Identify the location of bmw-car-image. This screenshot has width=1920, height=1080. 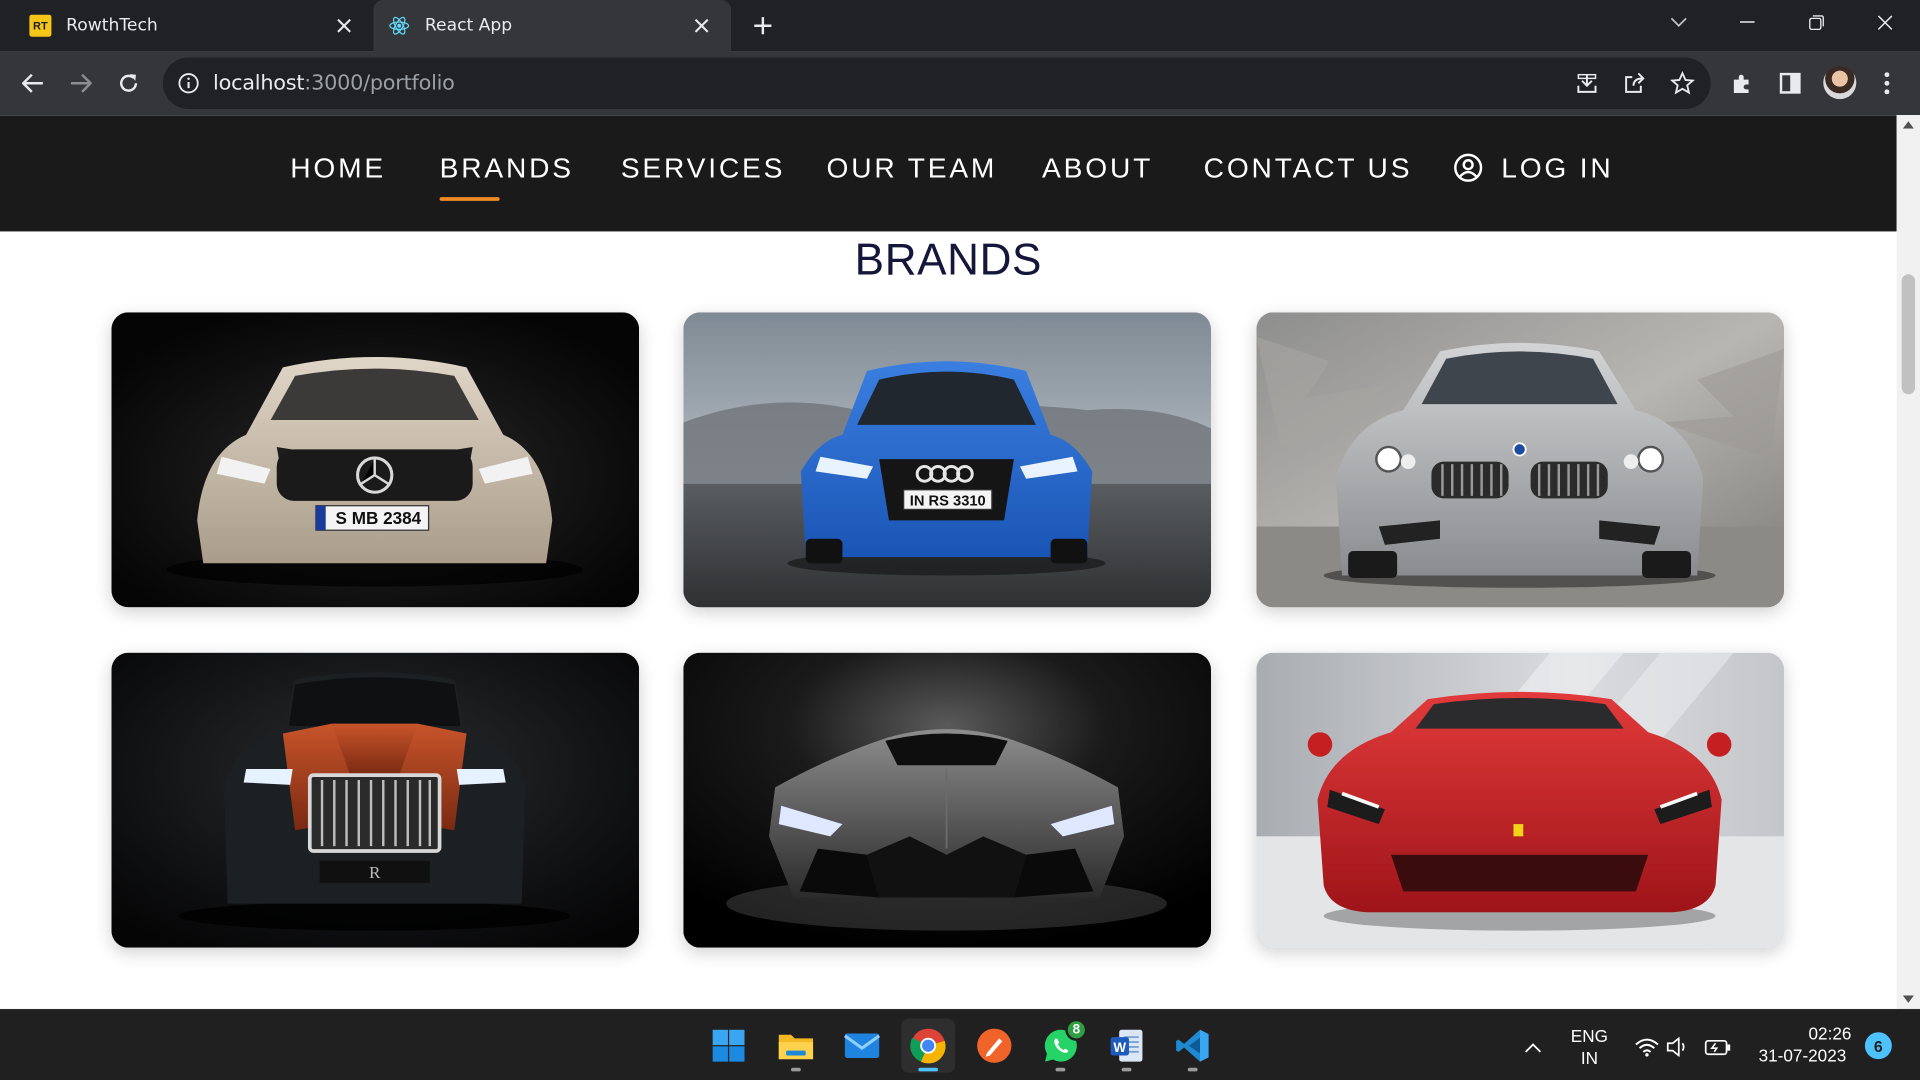
(1520, 460).